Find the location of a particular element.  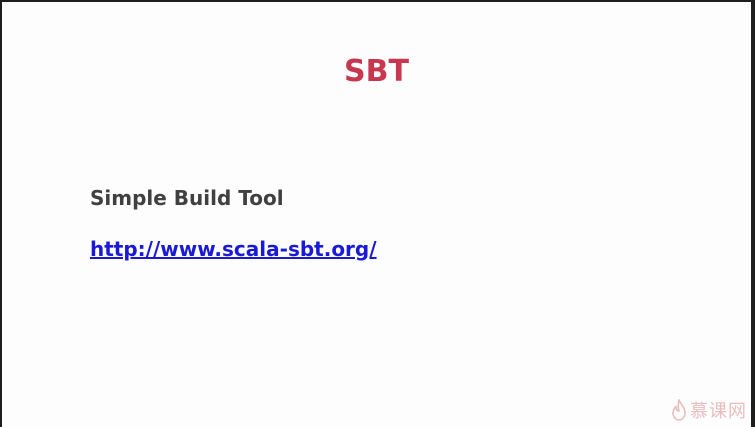

flame-icon is located at coordinates (679, 410).